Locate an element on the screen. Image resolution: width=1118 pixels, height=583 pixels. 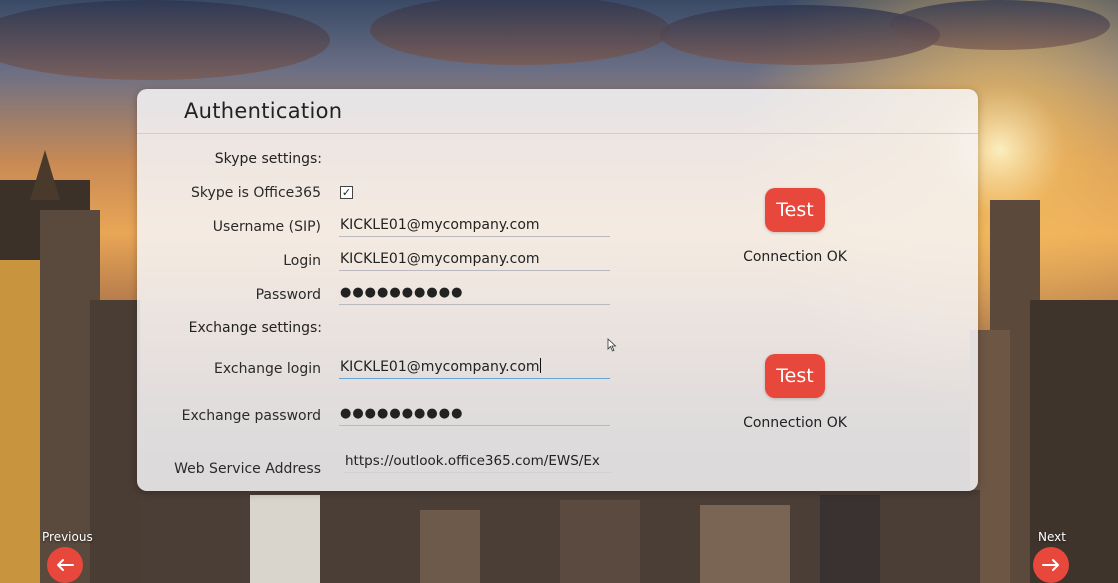
password-field: ●●●●●●●●●● is located at coordinates (474, 293).